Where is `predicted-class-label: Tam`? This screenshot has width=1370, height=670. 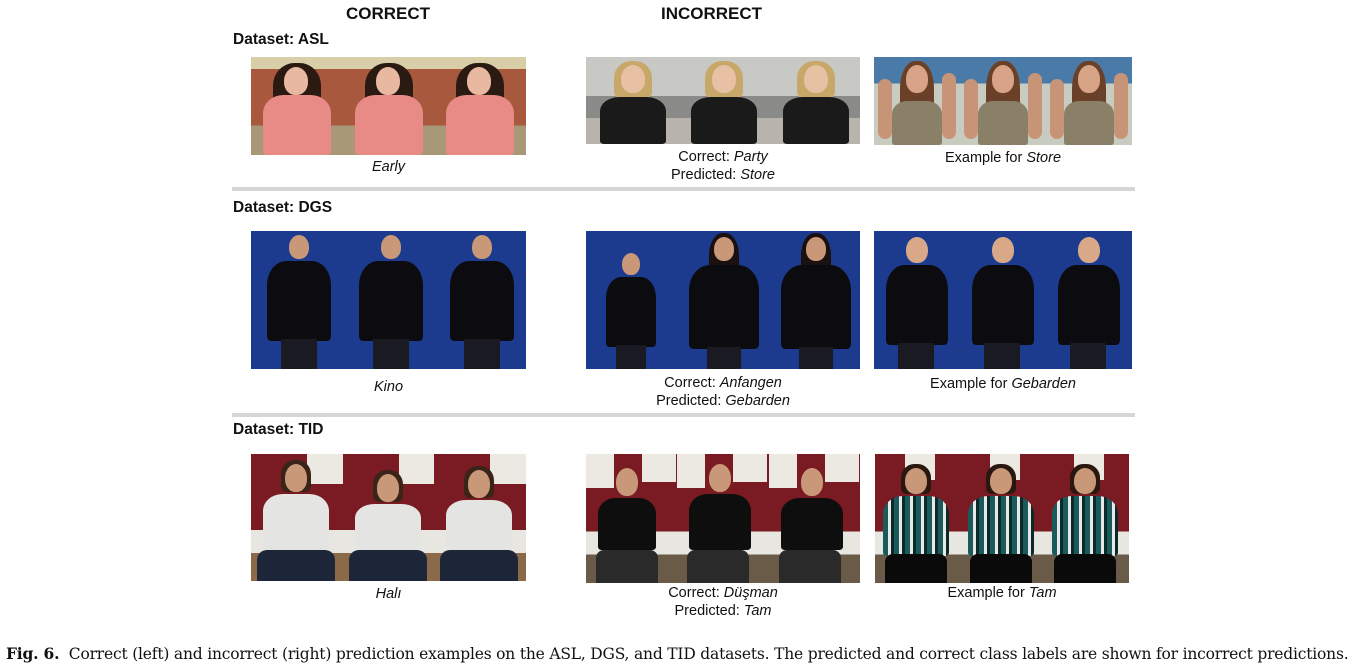 predicted-class-label: Tam is located at coordinates (757, 611).